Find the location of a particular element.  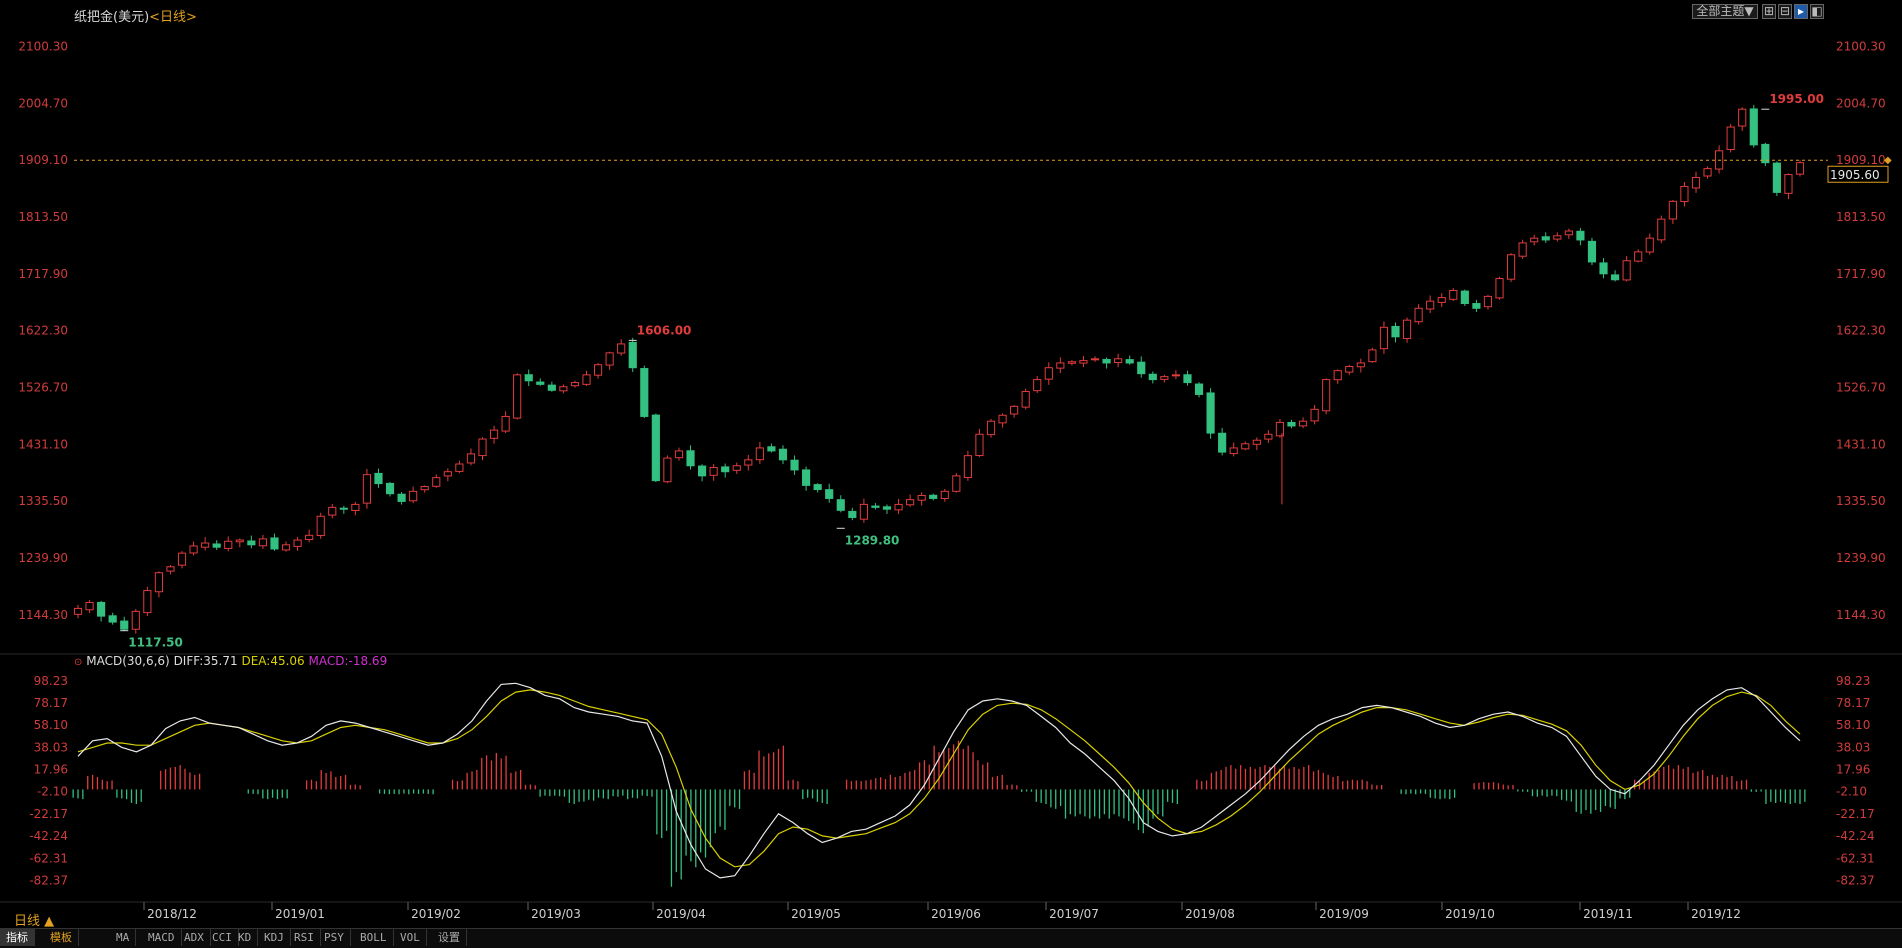

macd-tick-left: -22.17 is located at coordinates (48, 814).